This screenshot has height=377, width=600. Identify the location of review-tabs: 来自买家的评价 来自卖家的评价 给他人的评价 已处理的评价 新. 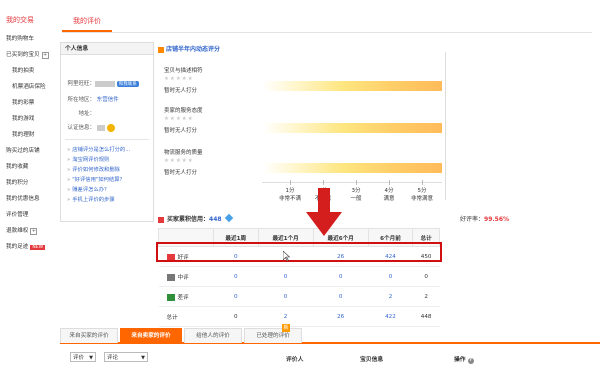
(330, 334).